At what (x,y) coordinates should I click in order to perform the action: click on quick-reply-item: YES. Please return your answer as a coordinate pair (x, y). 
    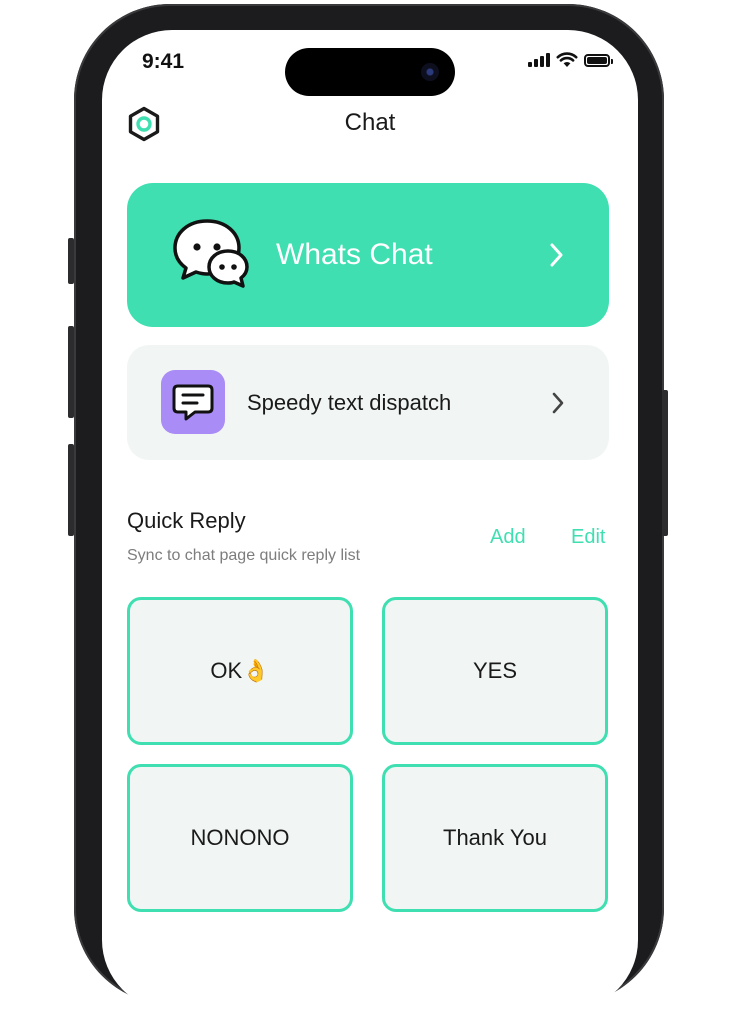
    Looking at the image, I should click on (495, 671).